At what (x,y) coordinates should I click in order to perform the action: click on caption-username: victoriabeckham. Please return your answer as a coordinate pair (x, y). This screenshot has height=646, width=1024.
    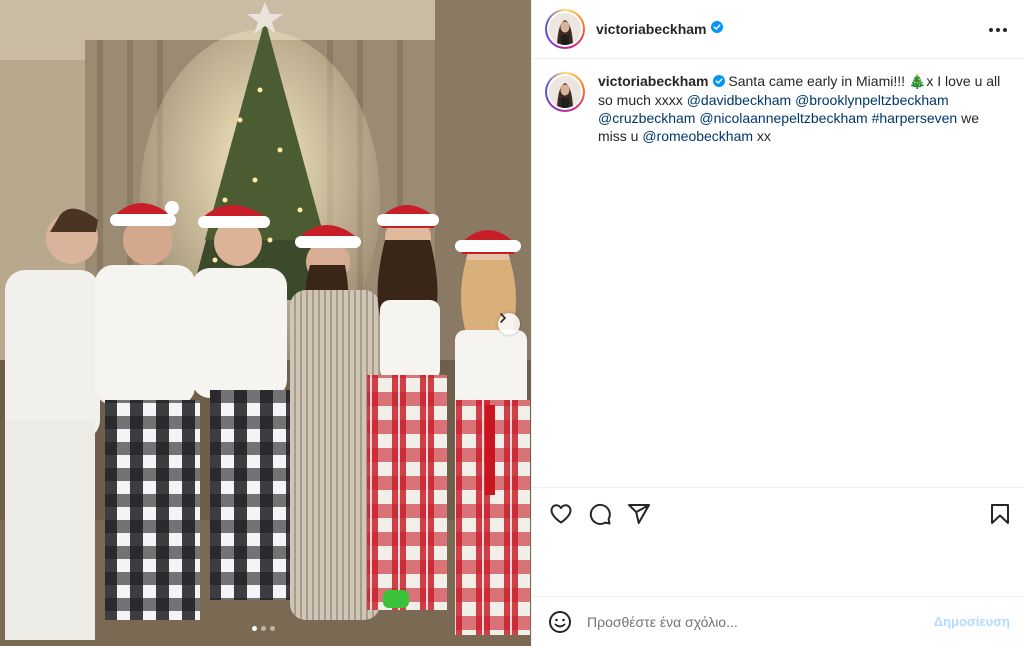
    Looking at the image, I should click on (653, 81).